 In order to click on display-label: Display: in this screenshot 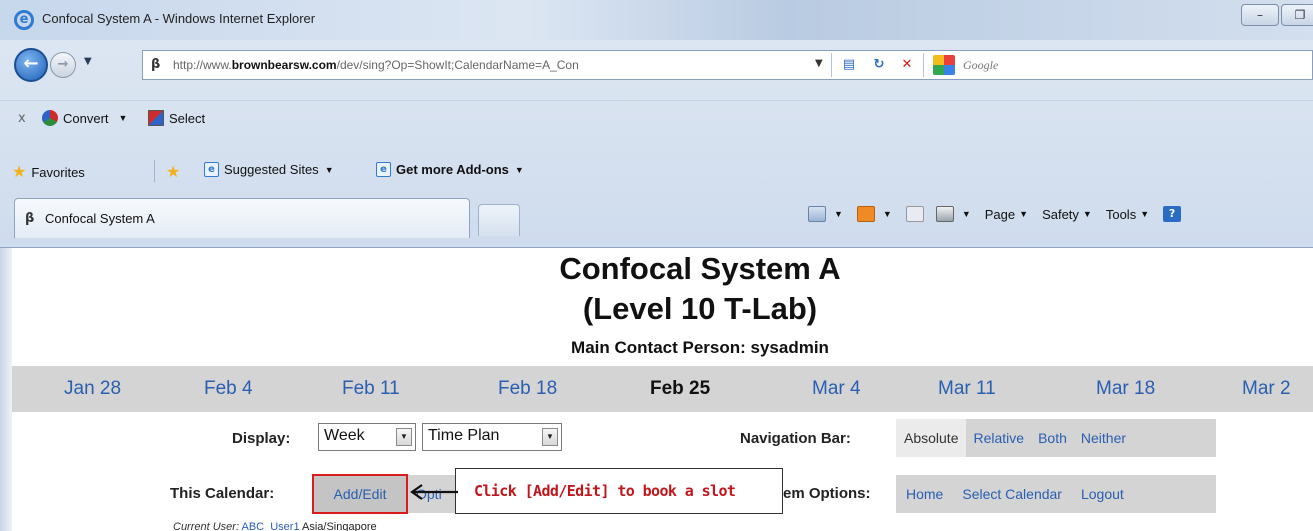, I will do `click(261, 438)`.